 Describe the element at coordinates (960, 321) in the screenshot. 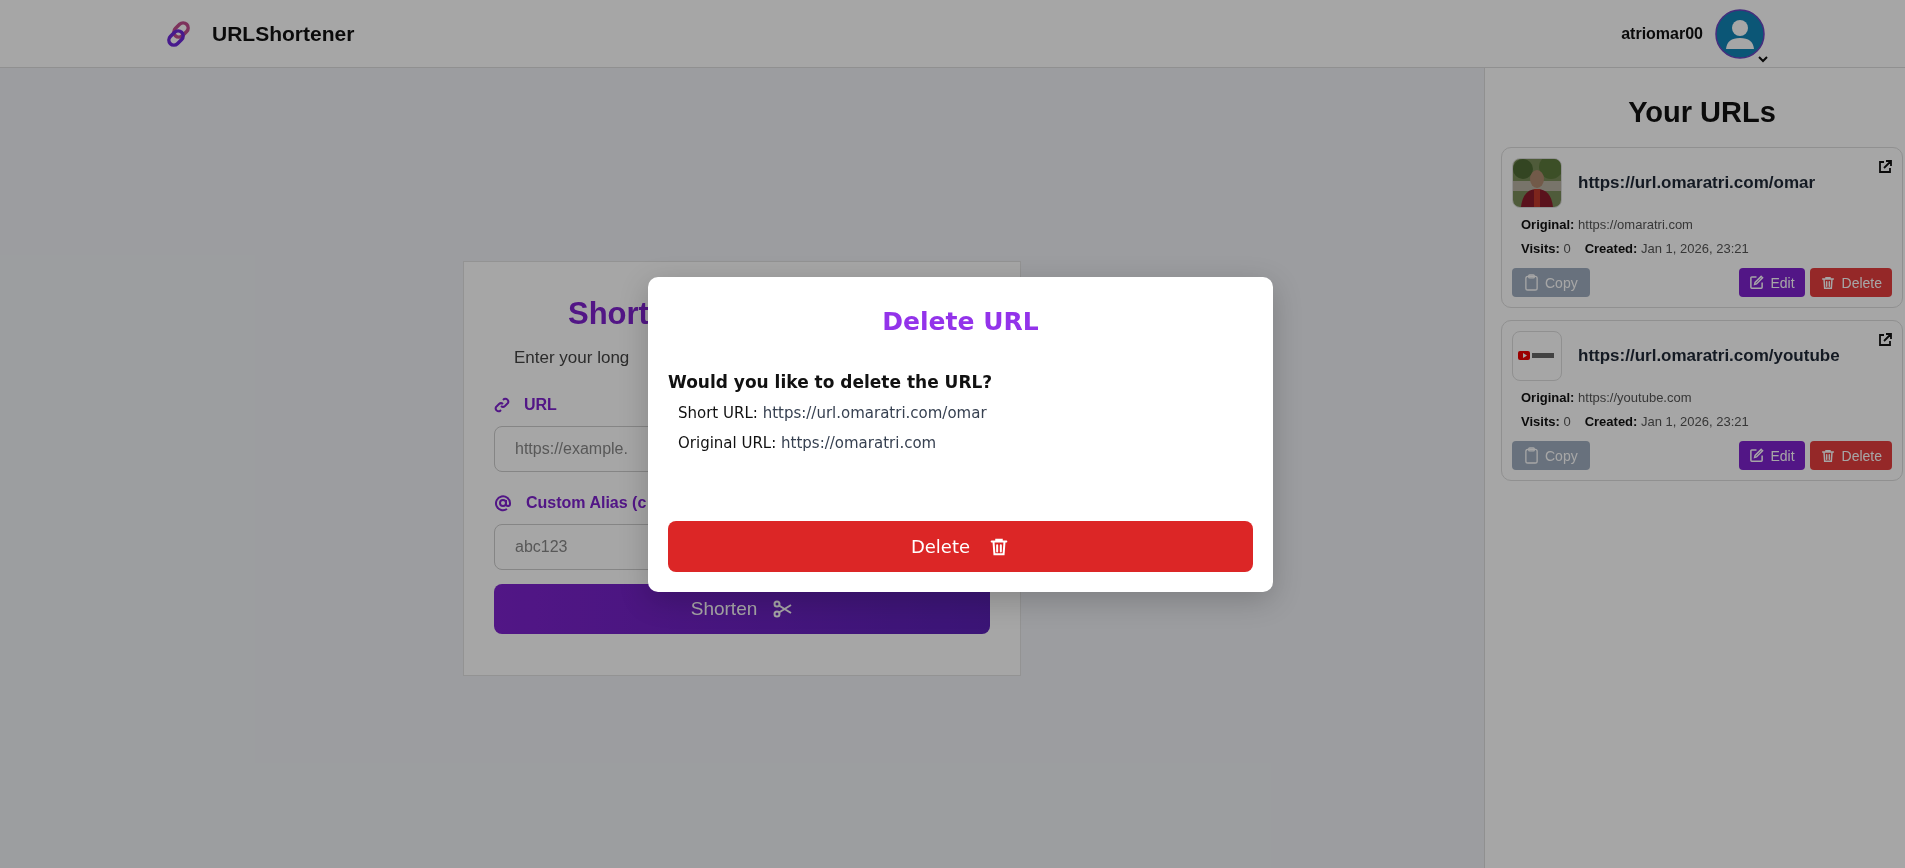

I see `dialog-title: Delete URL` at that location.